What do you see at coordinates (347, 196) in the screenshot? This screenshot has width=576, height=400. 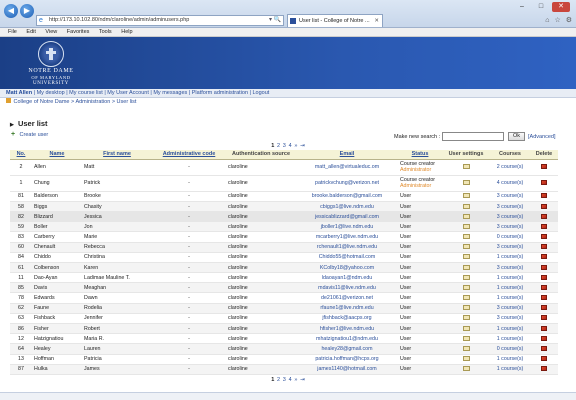 I see `cell-email-link: brooke.balderson@gmail.com` at bounding box center [347, 196].